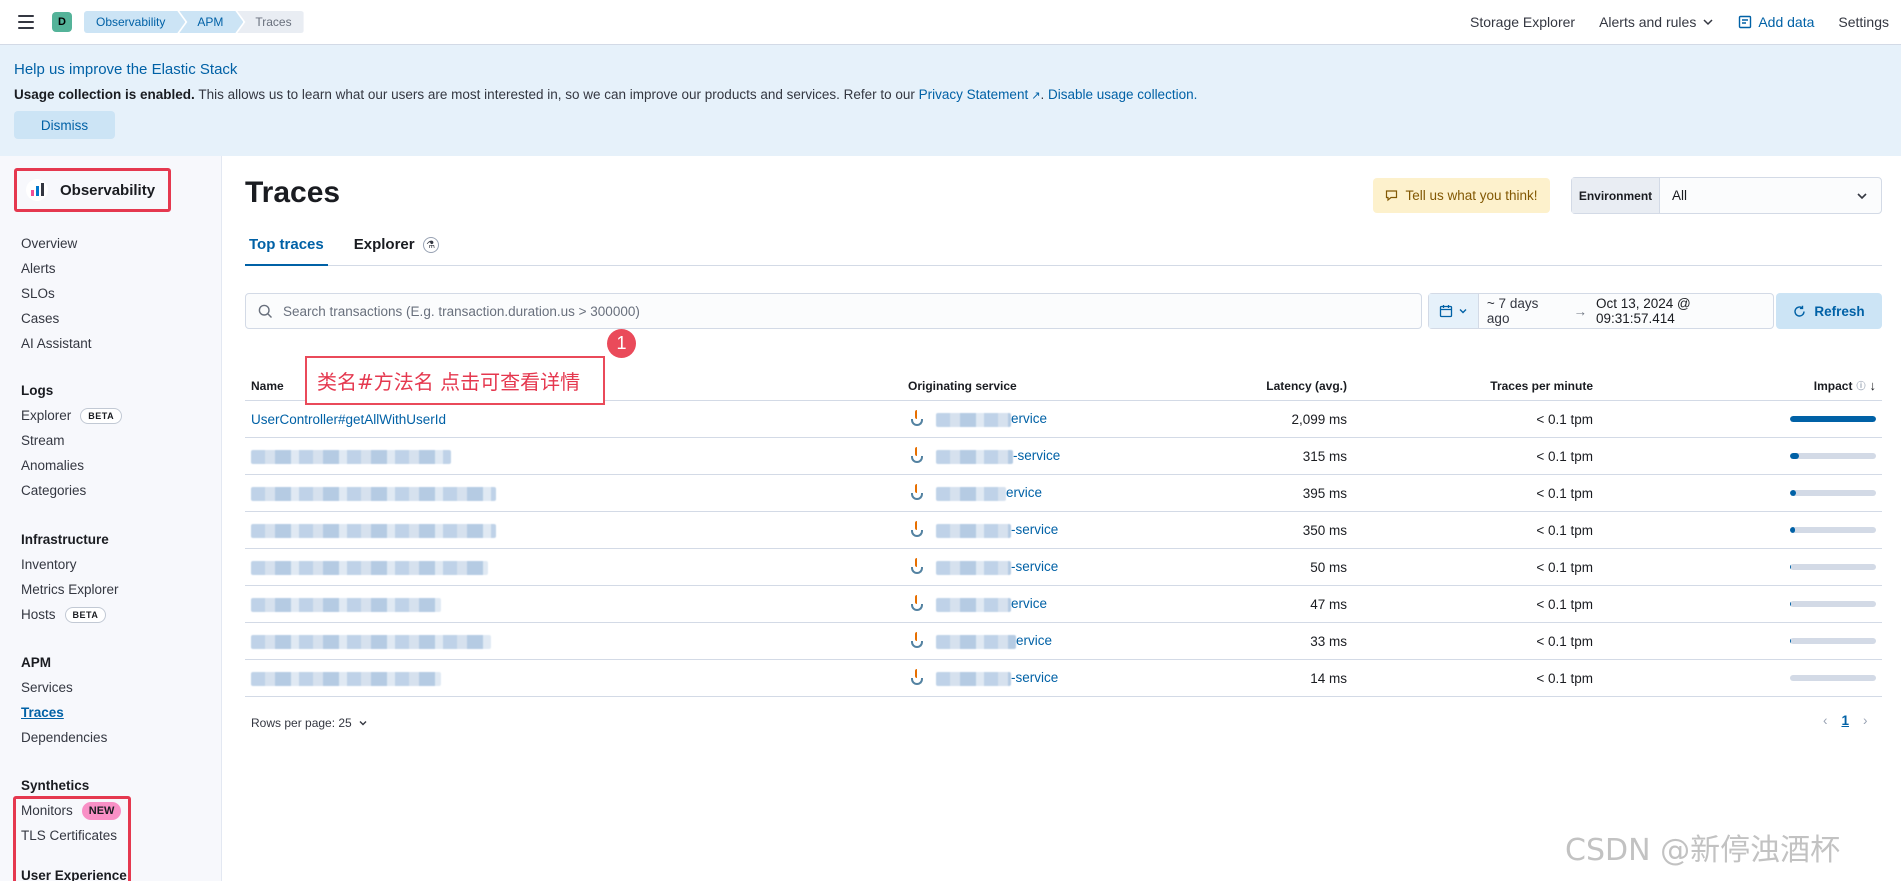 This screenshot has width=1901, height=881. Describe the element at coordinates (1770, 195) in the screenshot. I see `environment-value: All` at that location.